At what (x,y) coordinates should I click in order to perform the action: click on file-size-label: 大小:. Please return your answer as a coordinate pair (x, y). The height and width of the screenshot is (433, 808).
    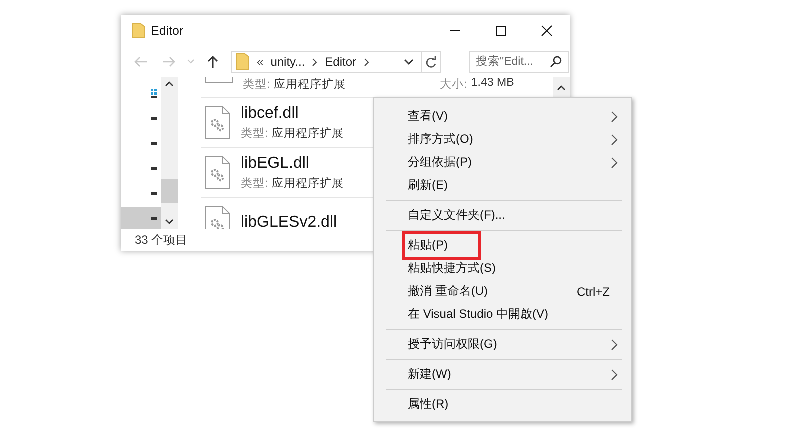
    Looking at the image, I should click on (454, 85).